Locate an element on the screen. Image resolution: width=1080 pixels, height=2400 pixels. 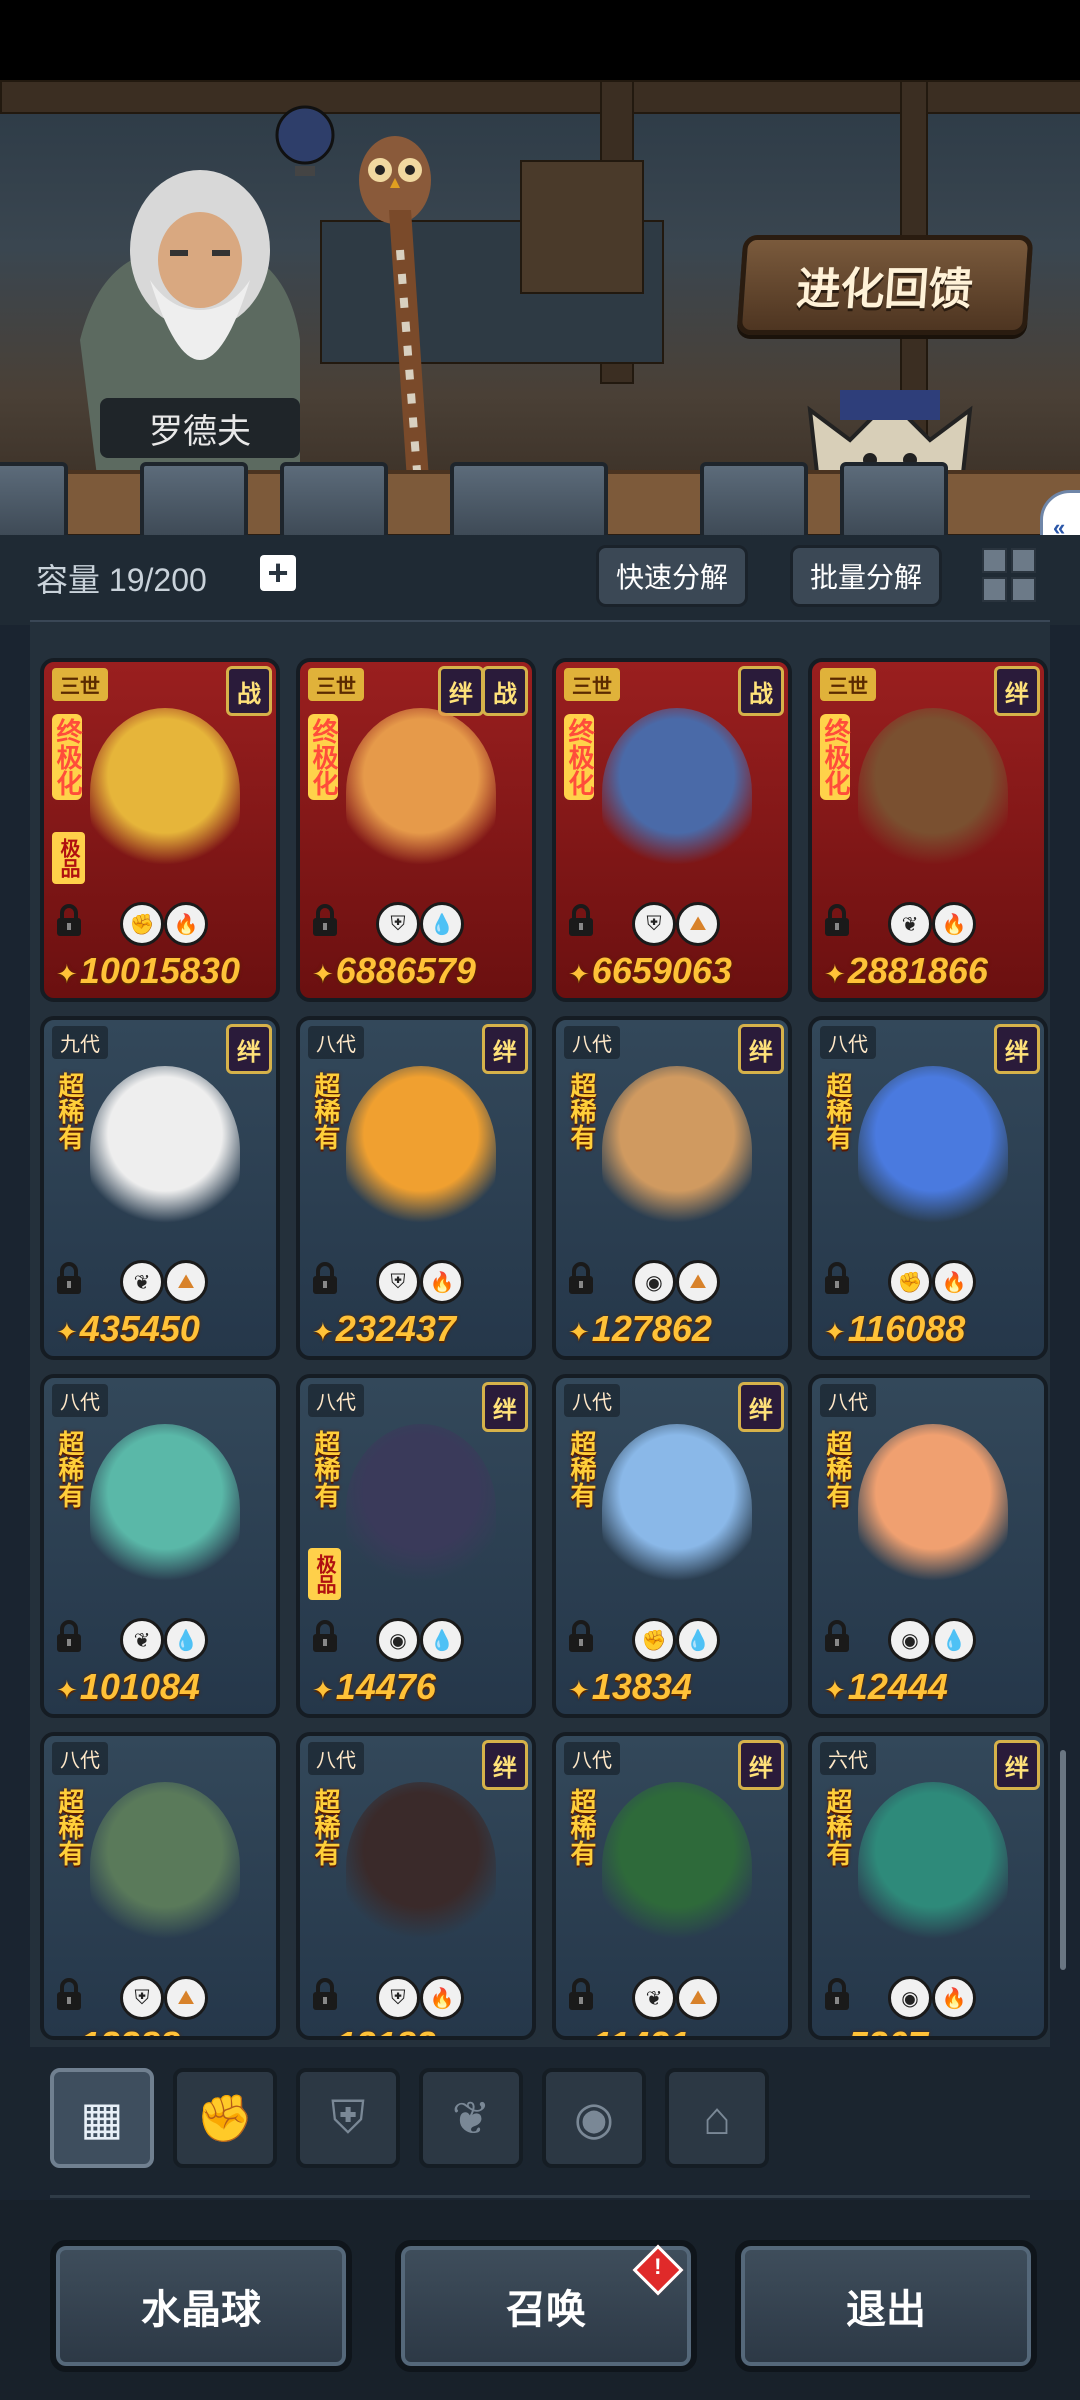
pet-card: 八代 绊超稀有 ⛨🔥232437 is located at coordinates (416, 1188).